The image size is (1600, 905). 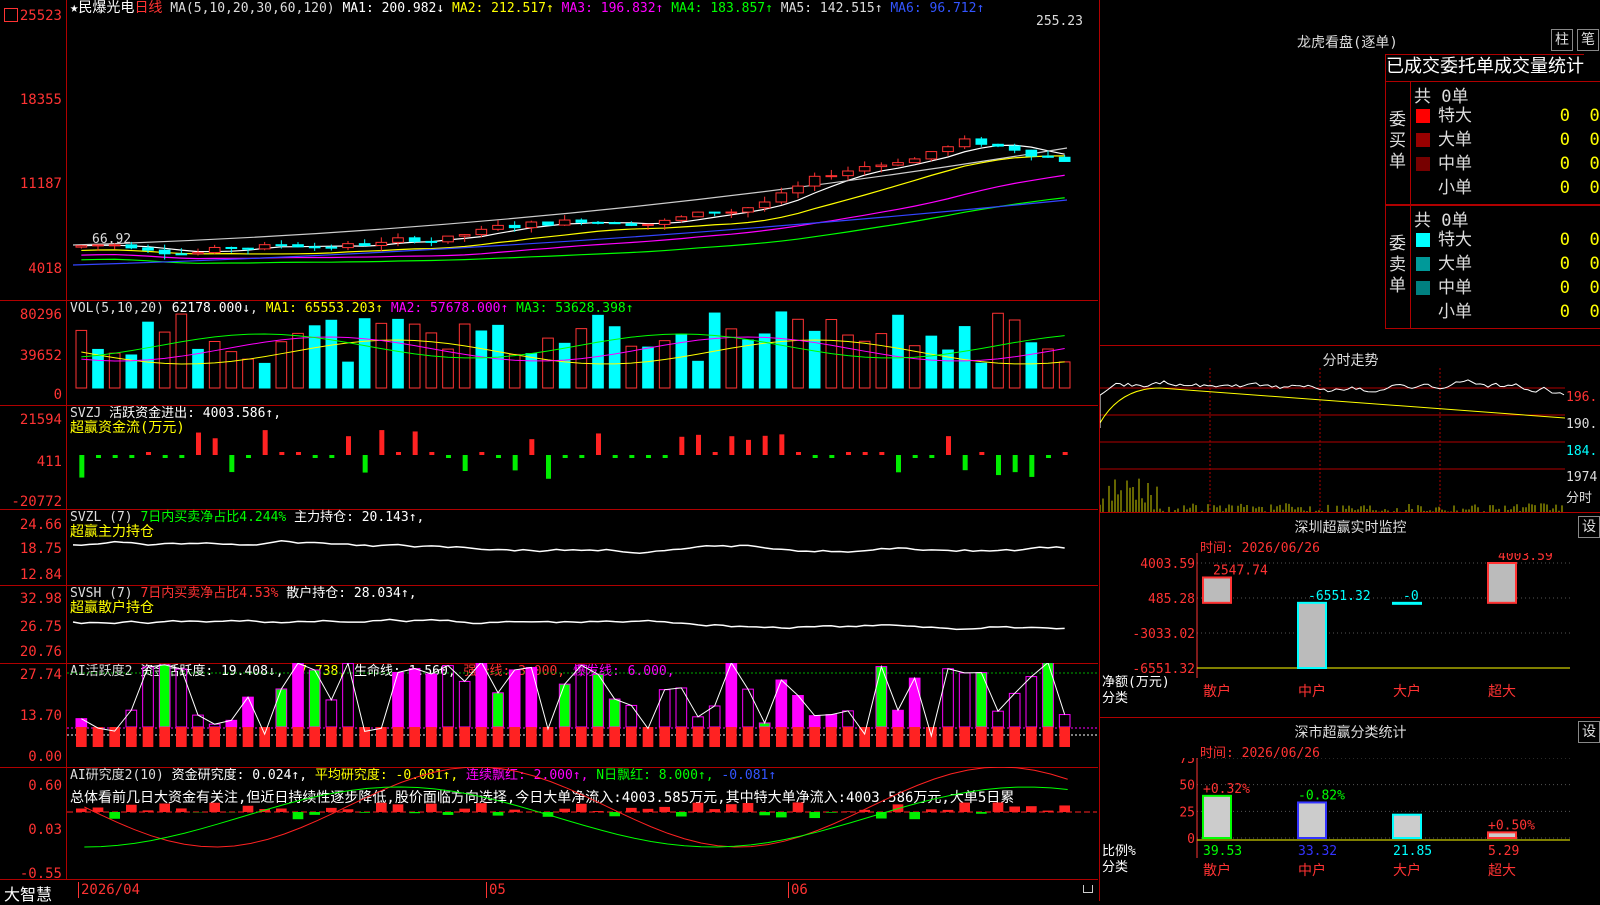 I want to click on ai-active-chart, so click(x=582, y=715).